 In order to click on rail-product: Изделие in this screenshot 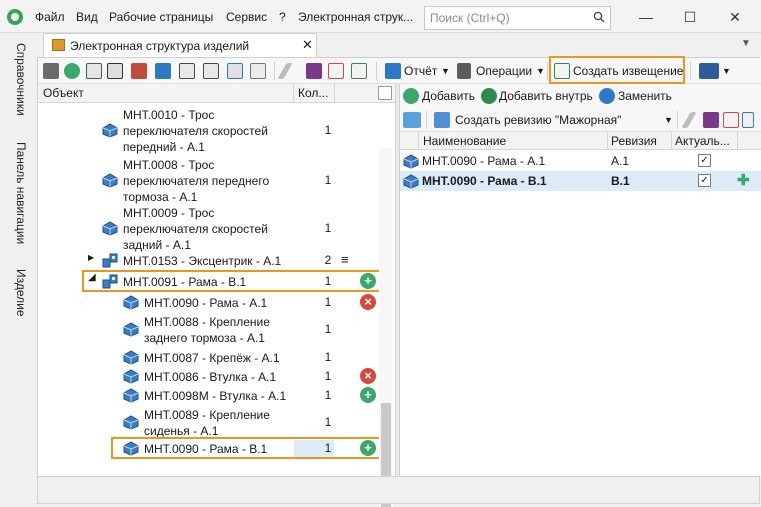, I will do `click(18, 293)`.